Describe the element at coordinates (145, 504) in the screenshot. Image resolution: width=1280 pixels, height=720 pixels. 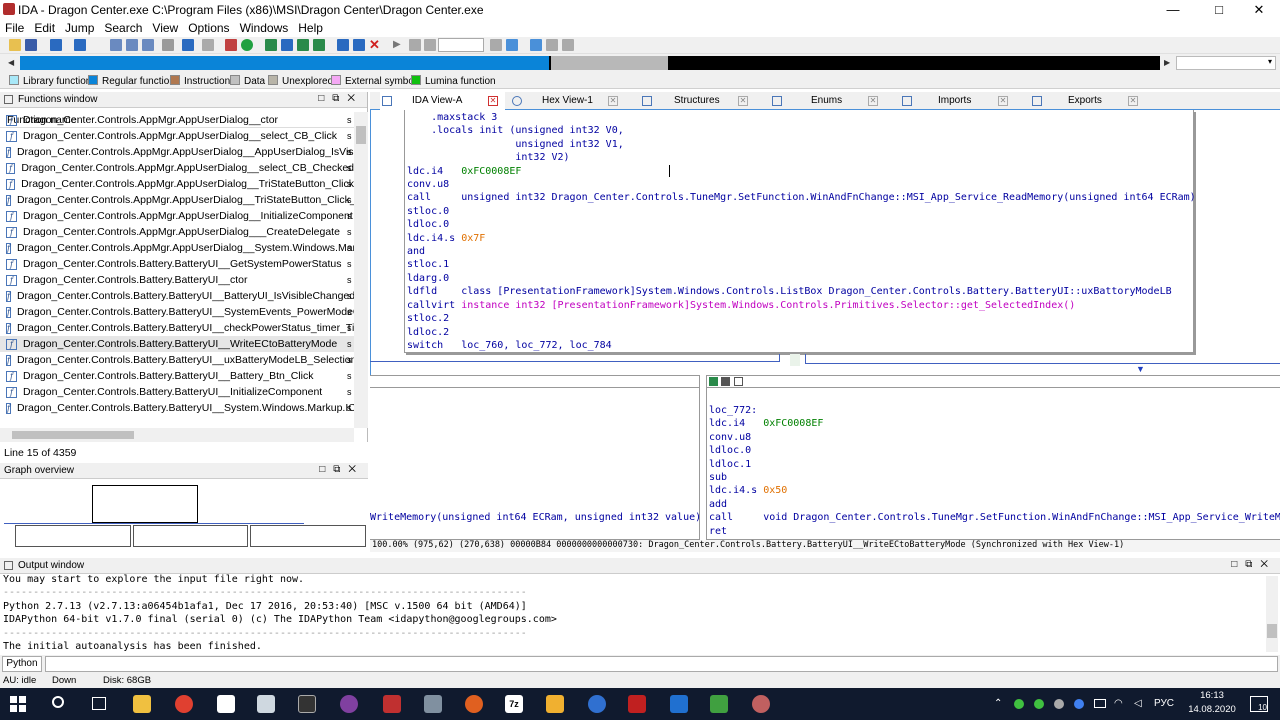
I see `overview-viewport` at that location.